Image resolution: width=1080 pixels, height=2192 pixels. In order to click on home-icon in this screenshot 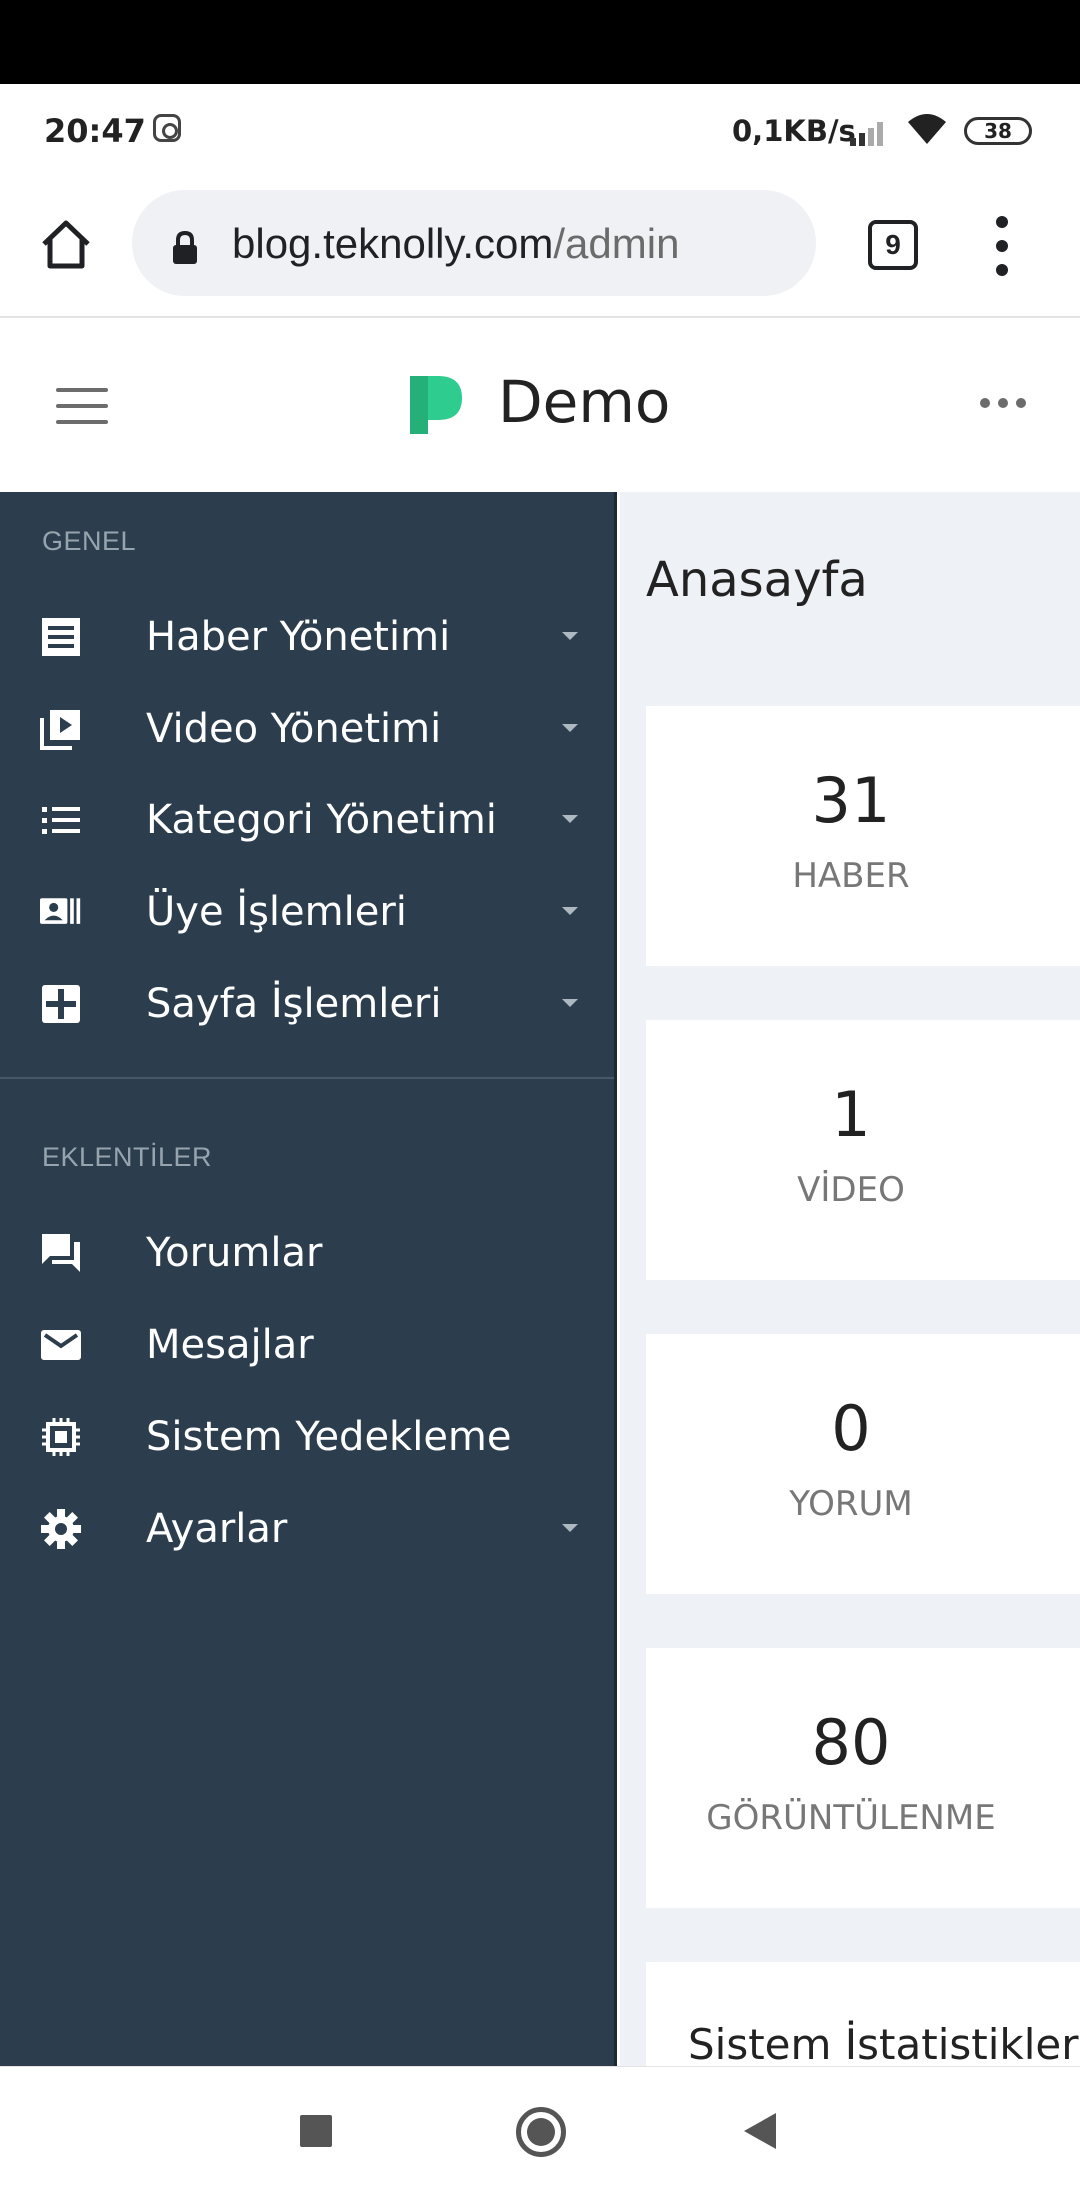, I will do `click(66, 244)`.